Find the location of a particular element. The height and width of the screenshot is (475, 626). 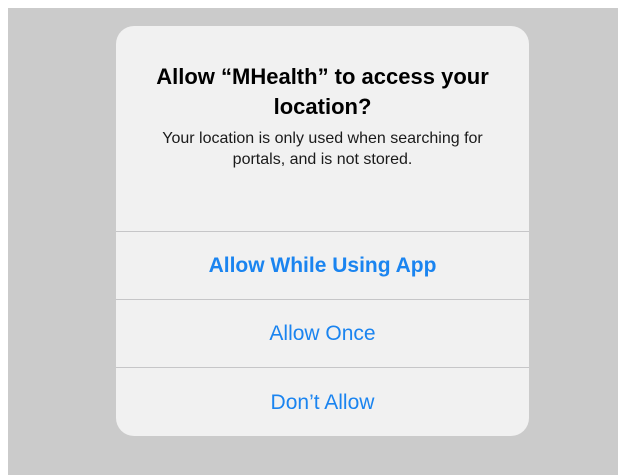

alert-title: Allow “MHealth” to access your location? is located at coordinates (322, 91).